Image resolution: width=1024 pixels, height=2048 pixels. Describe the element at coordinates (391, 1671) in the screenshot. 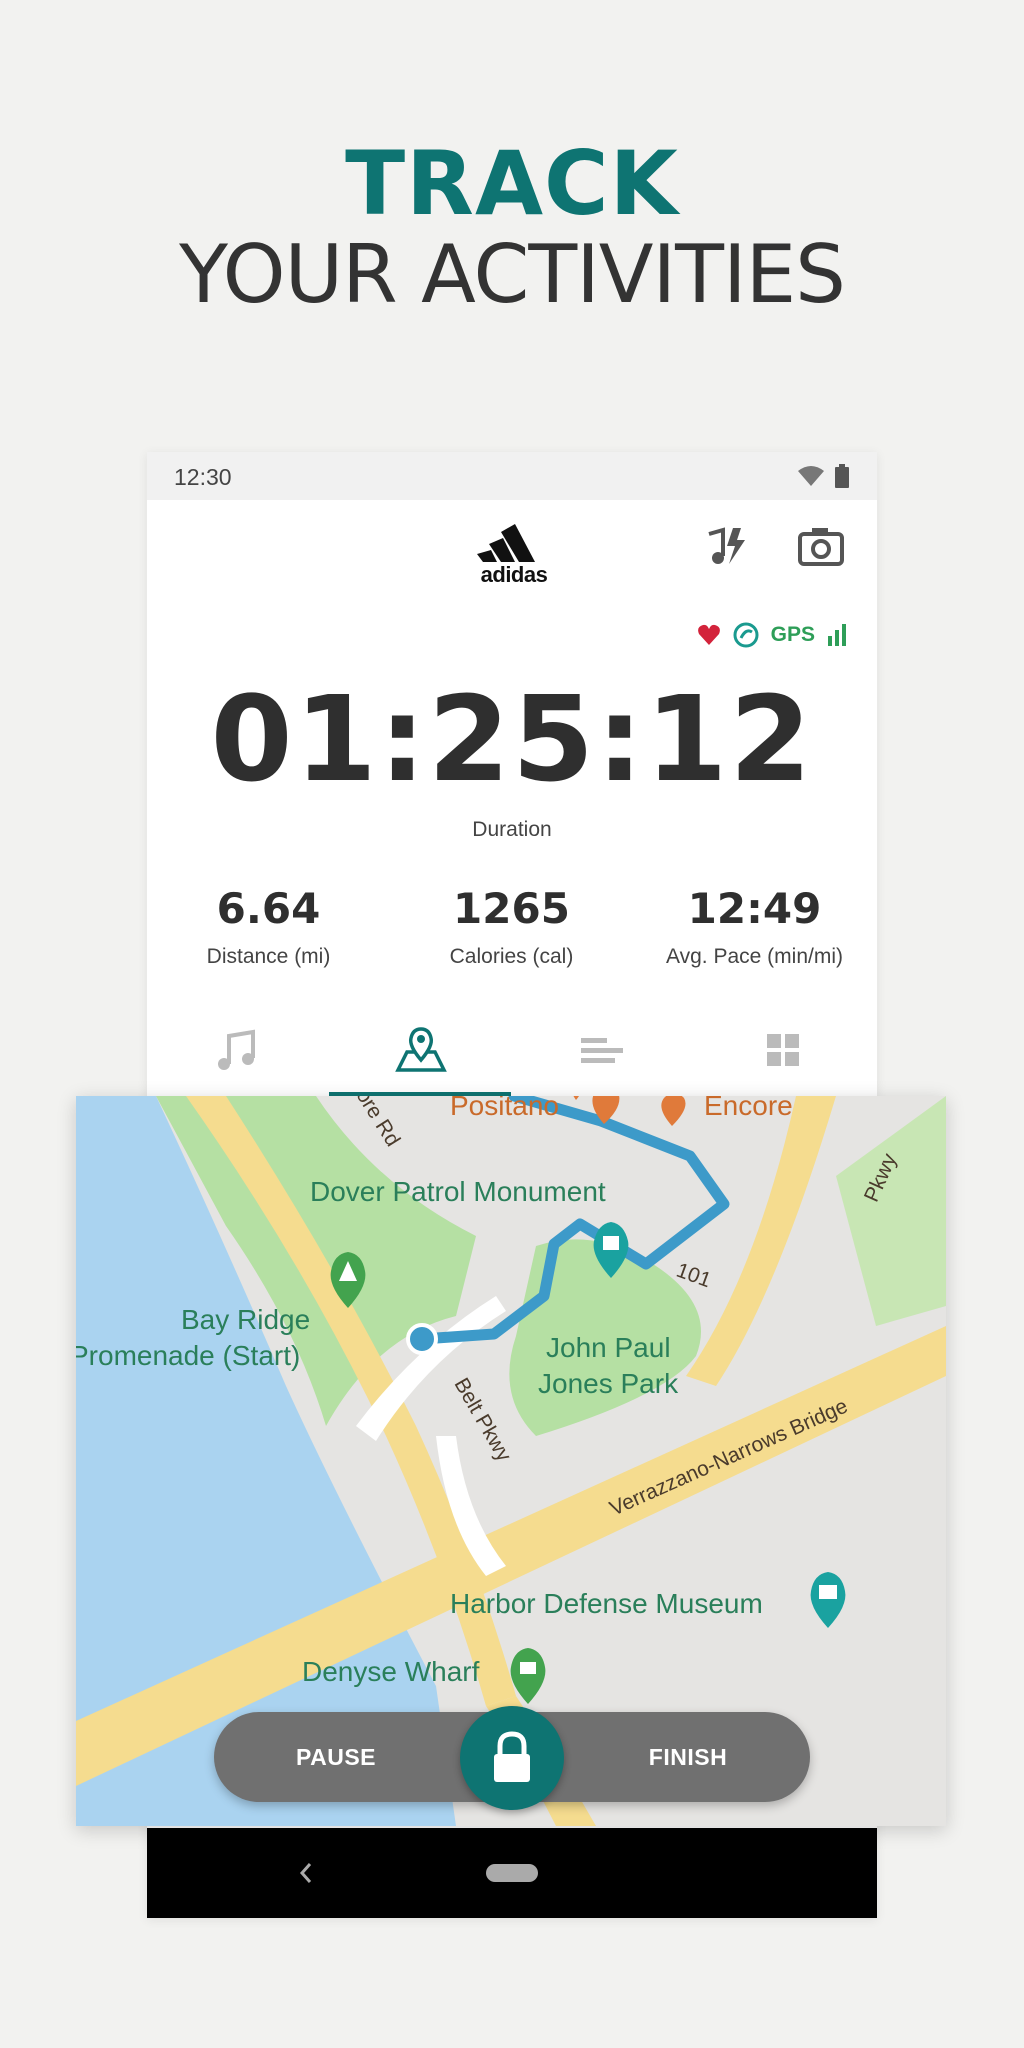

I see `map-label-denyse-wharf: Denyse Wharf` at that location.